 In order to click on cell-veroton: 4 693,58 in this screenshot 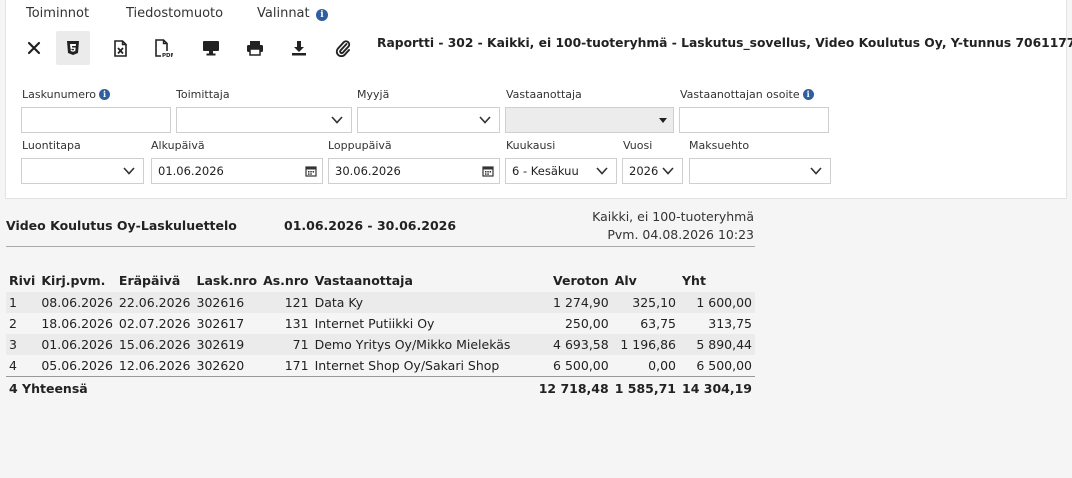, I will do `click(573, 344)`.